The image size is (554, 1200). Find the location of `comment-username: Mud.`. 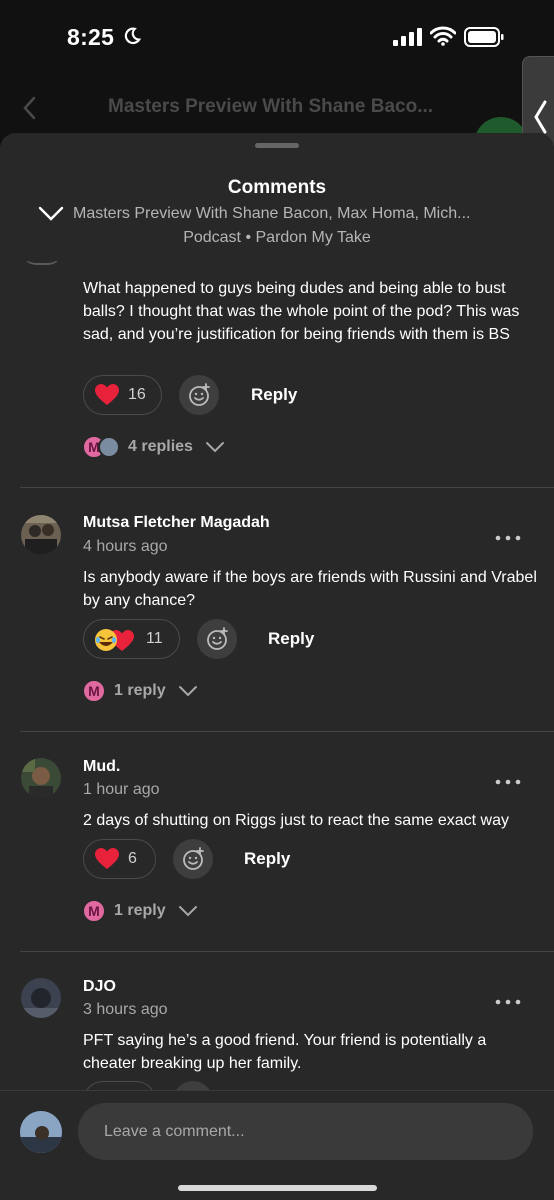

comment-username: Mud. is located at coordinates (101, 767).